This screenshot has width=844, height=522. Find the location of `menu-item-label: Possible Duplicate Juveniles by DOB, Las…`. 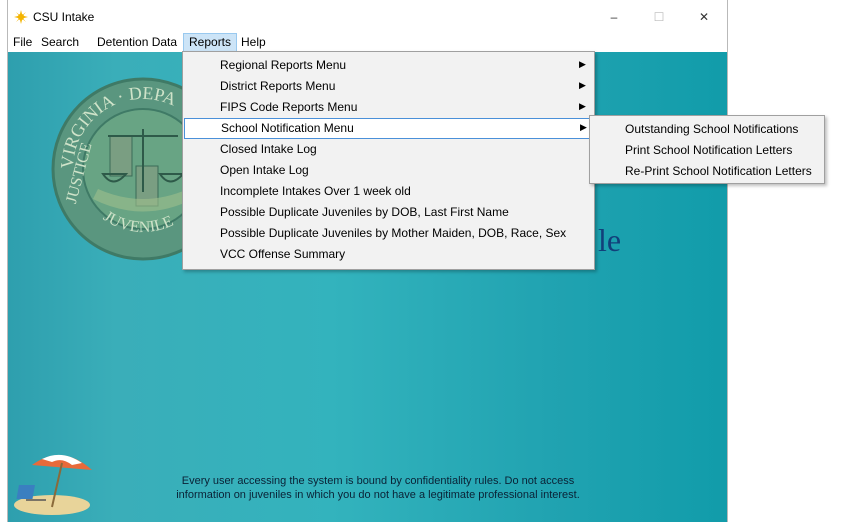

menu-item-label: Possible Duplicate Juveniles by DOB, Las… is located at coordinates (364, 212).